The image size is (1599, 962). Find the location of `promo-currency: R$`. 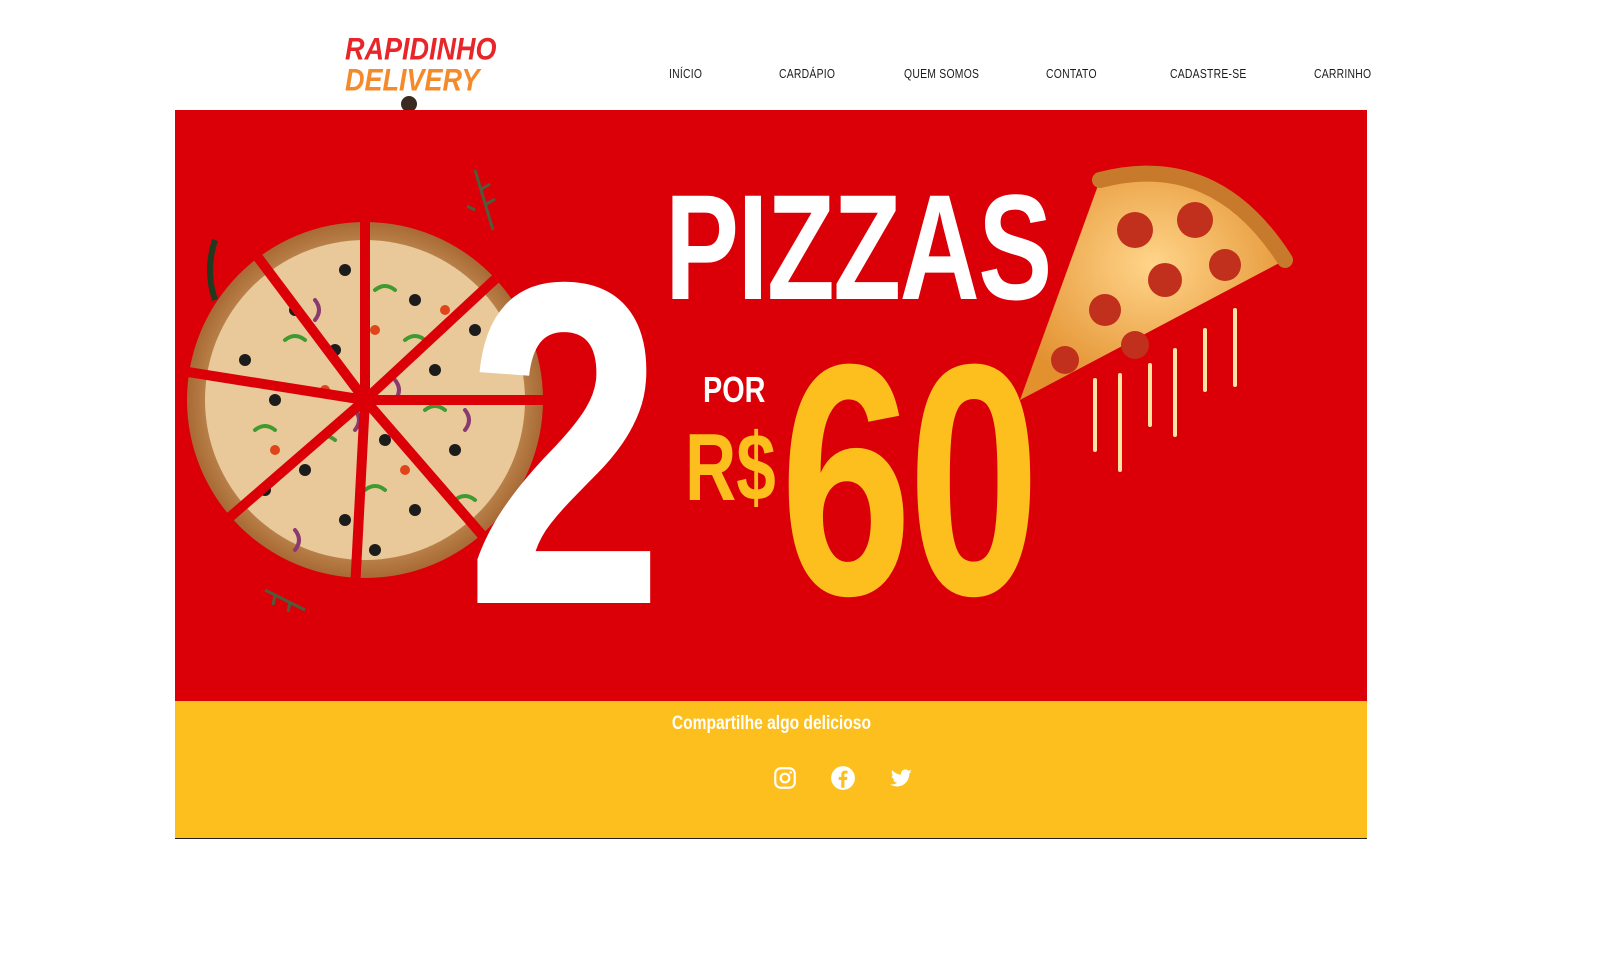

promo-currency: R$ is located at coordinates (730, 467).